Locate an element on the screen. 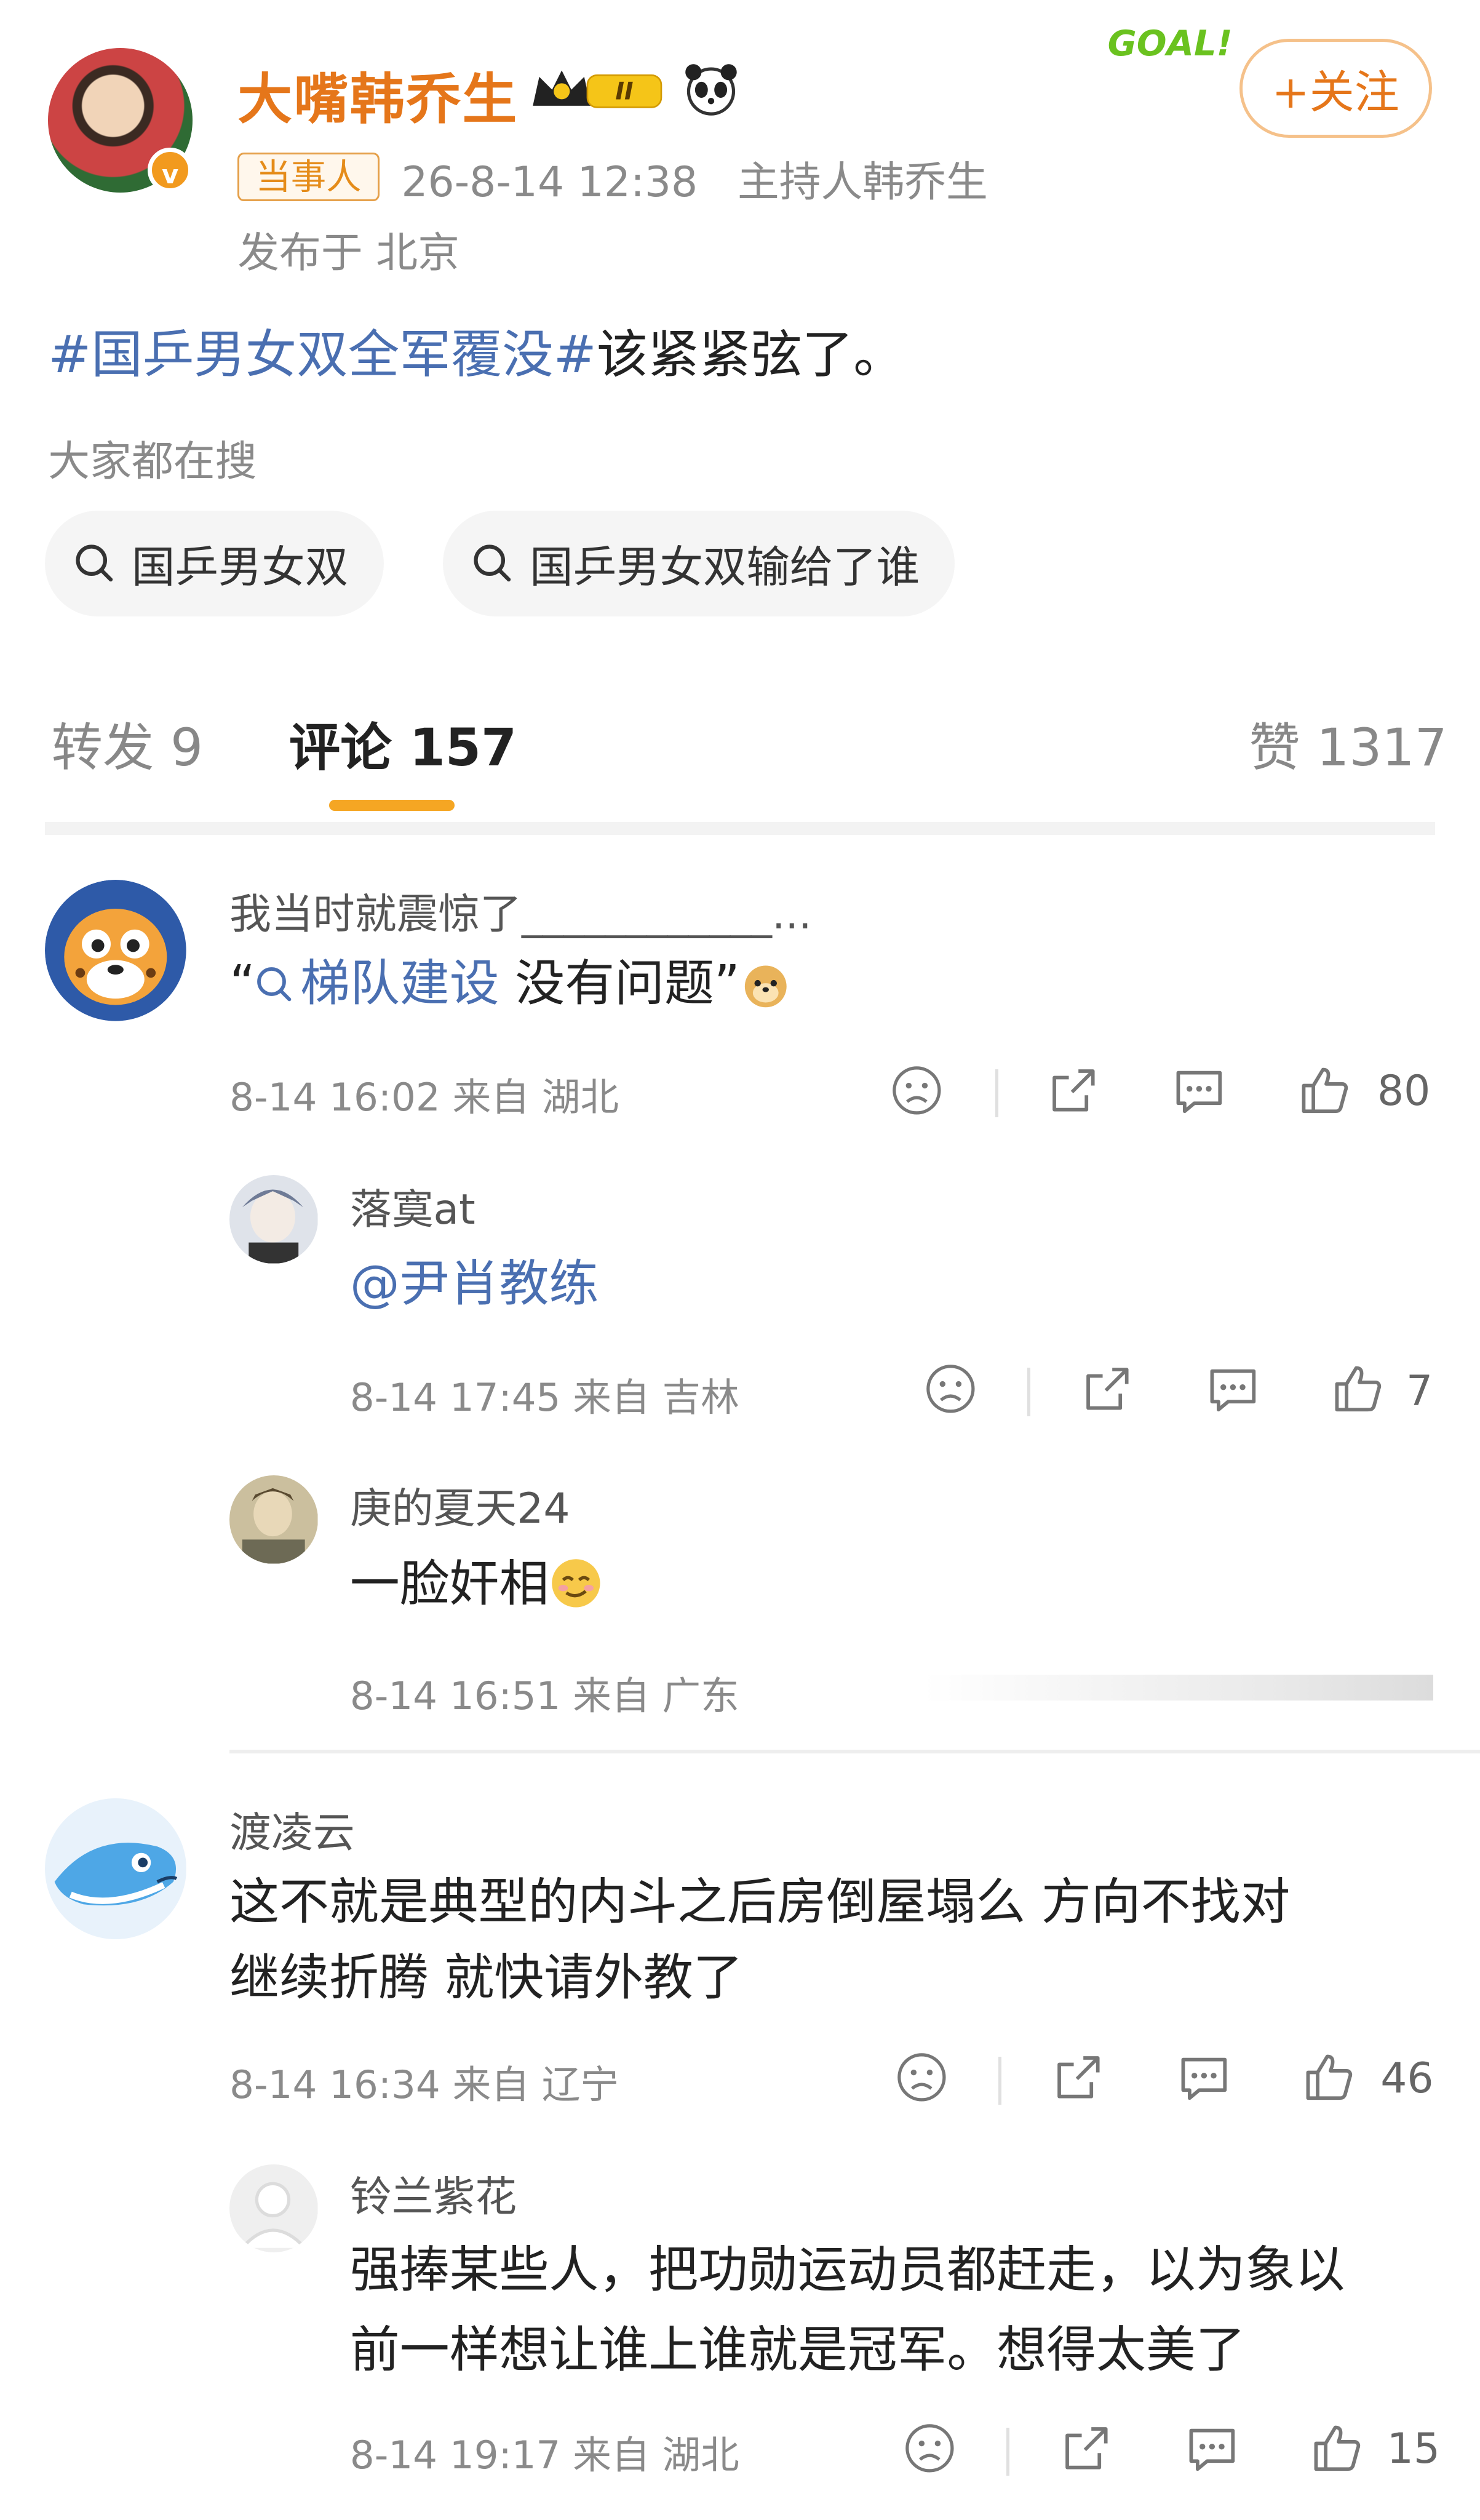  post-location: 发布于 北京 is located at coordinates (348, 252).